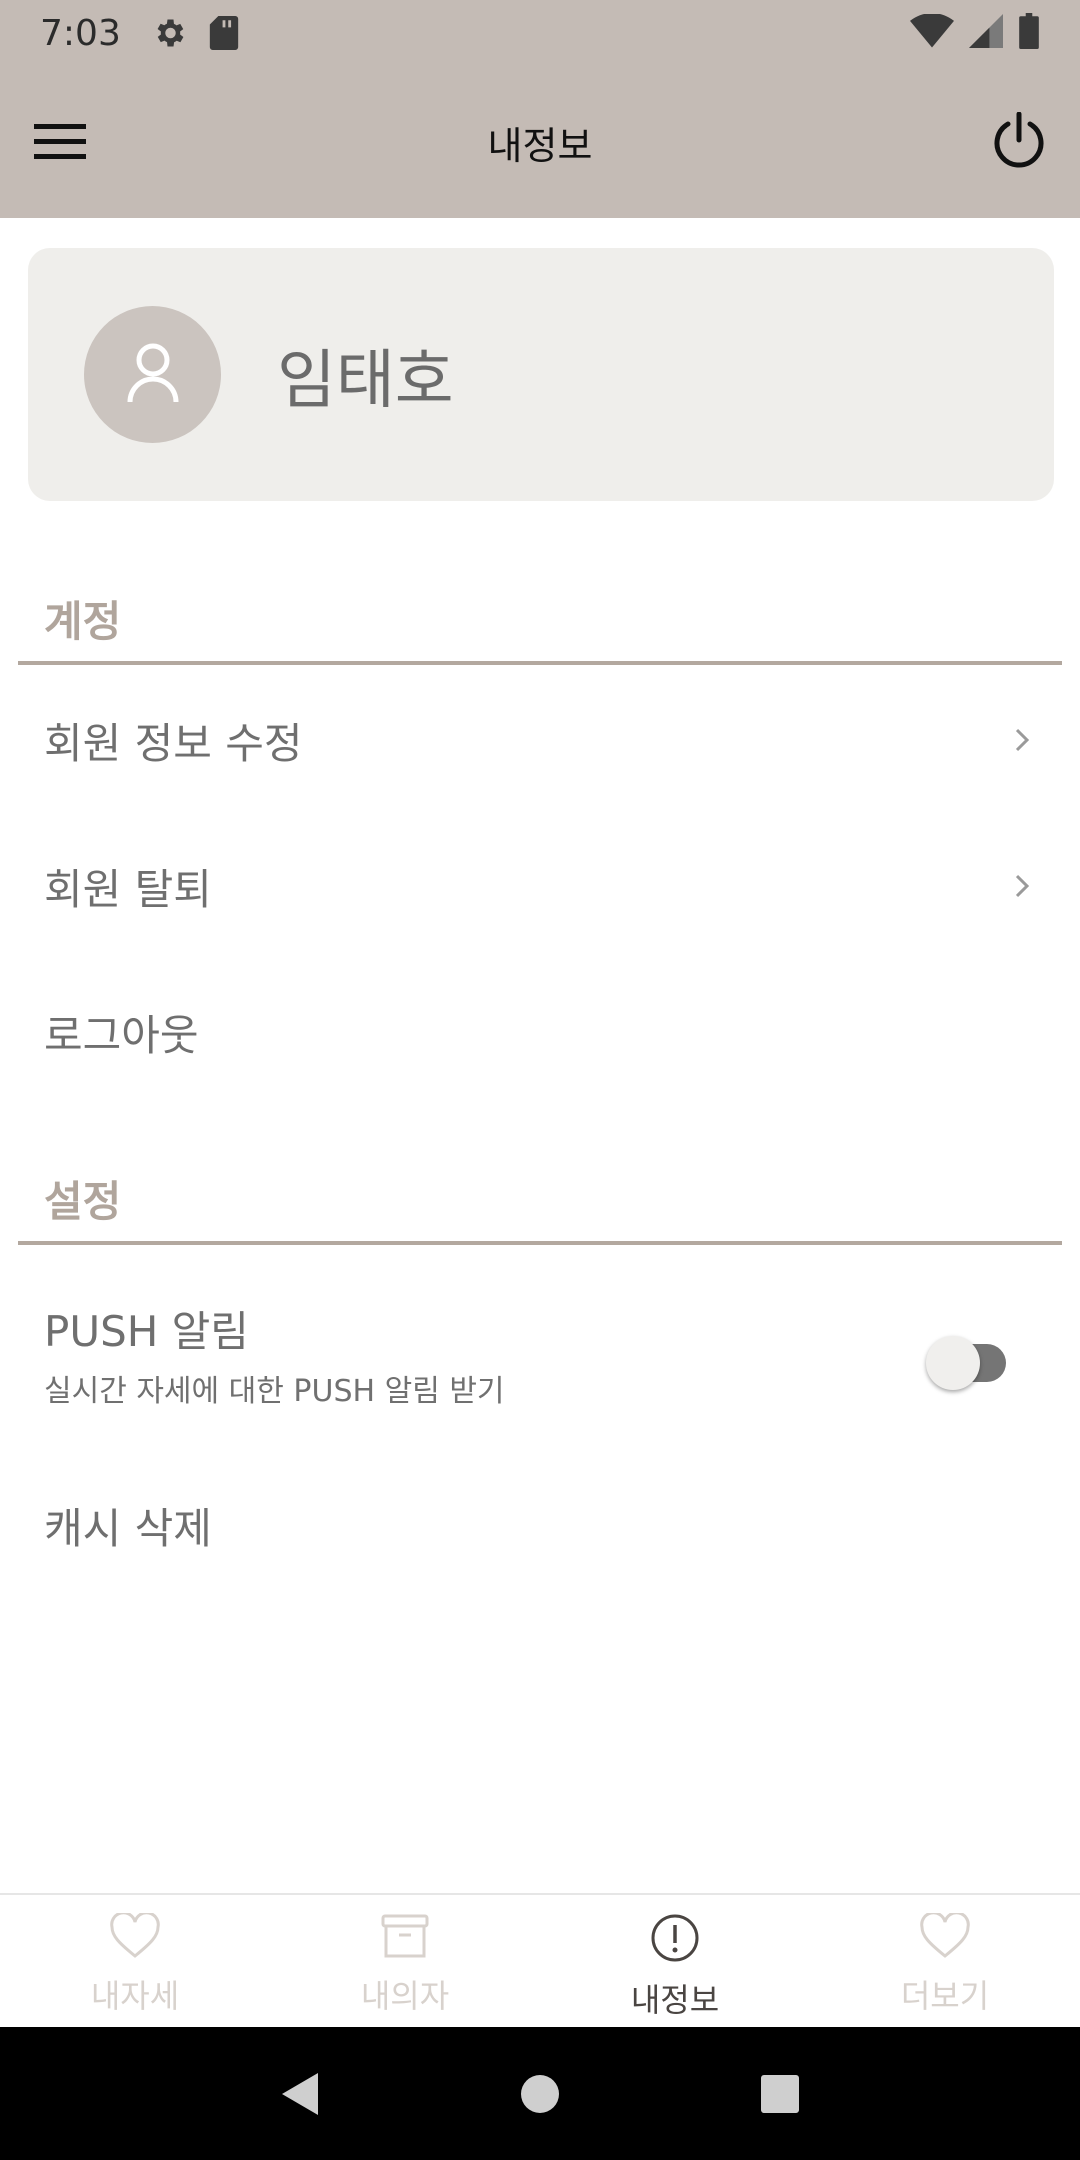 The width and height of the screenshot is (1080, 2160). What do you see at coordinates (675, 2000) in the screenshot?
I see `nav-label: 내정보` at bounding box center [675, 2000].